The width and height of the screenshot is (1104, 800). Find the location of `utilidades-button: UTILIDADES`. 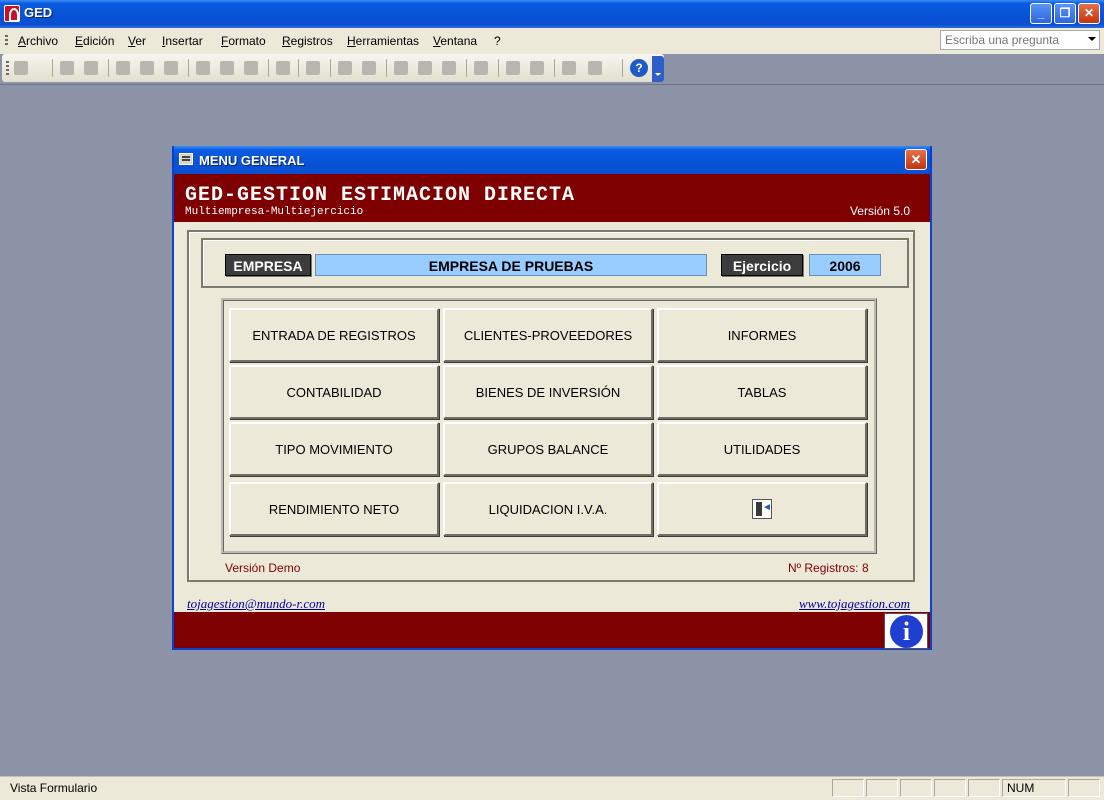

utilidades-button: UTILIDADES is located at coordinates (762, 449).